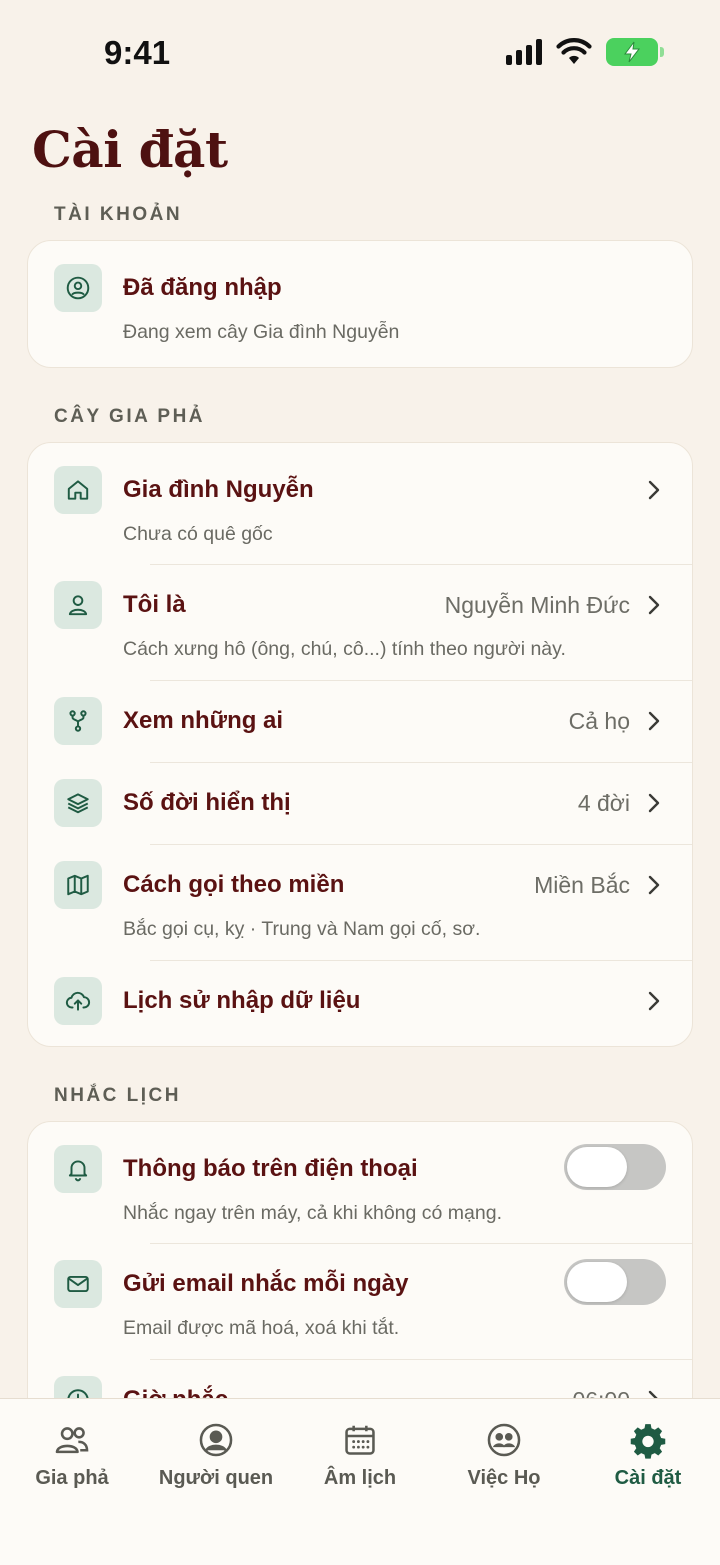 This screenshot has height=1565, width=720. I want to click on tab-label: Âm lịch, so click(360, 1478).